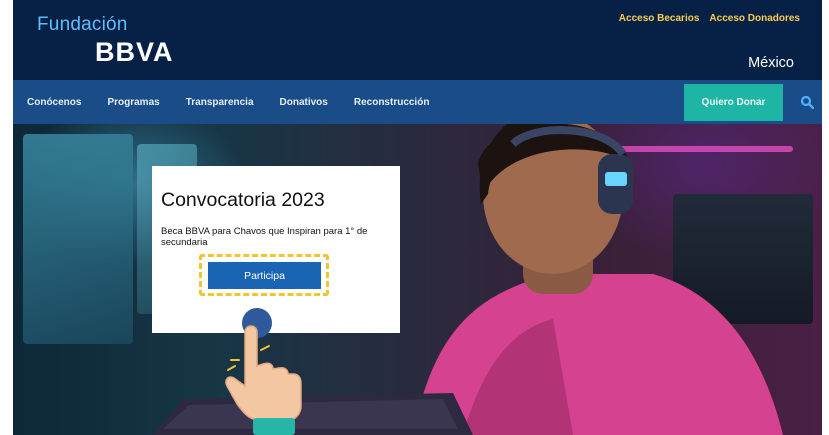 This screenshot has width=829, height=435. I want to click on logo-bbva: BBVA, so click(134, 52).